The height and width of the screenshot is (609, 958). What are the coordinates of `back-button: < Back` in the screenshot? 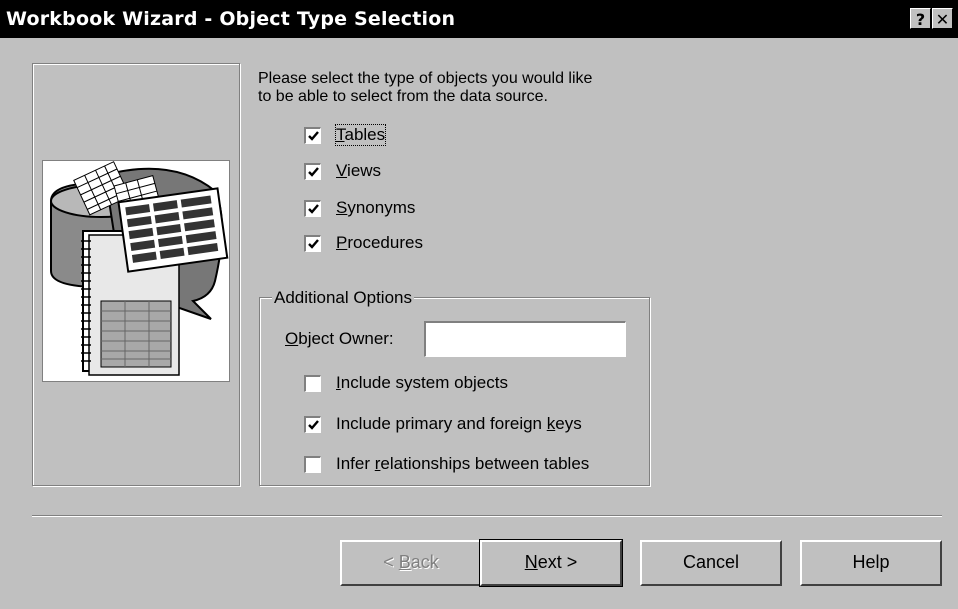 It's located at (411, 563).